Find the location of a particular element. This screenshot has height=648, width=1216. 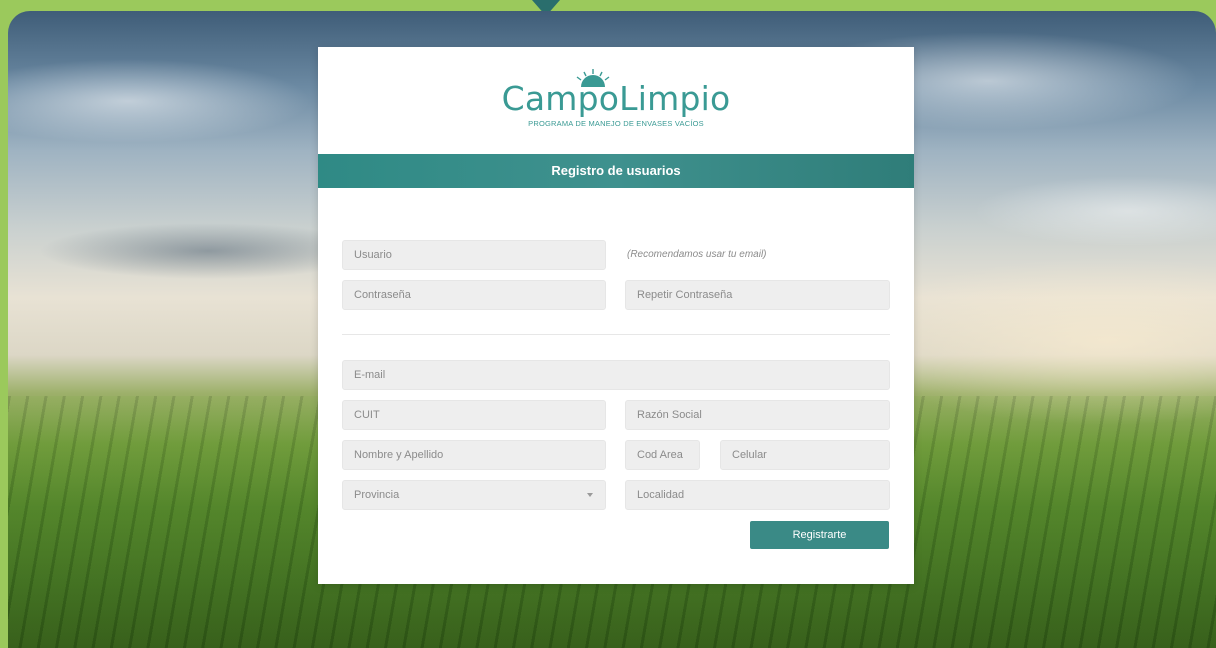

razon-social-field is located at coordinates (757, 415).